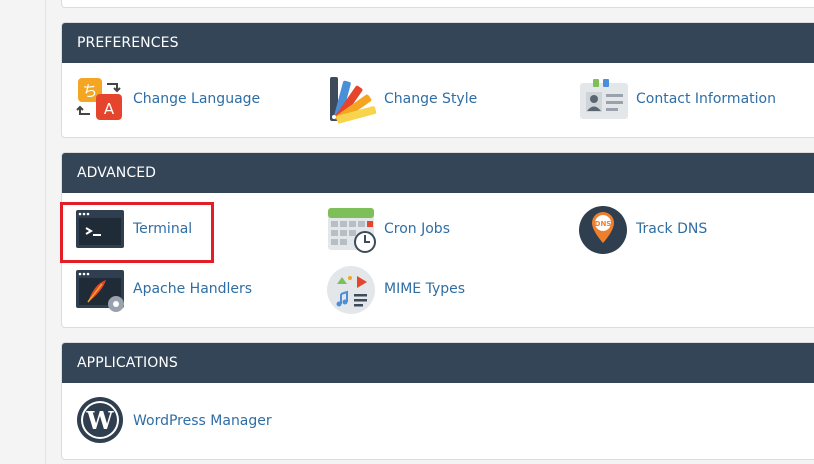 The height and width of the screenshot is (464, 814). What do you see at coordinates (437, 4) in the screenshot?
I see `previous-panel-bottom` at bounding box center [437, 4].